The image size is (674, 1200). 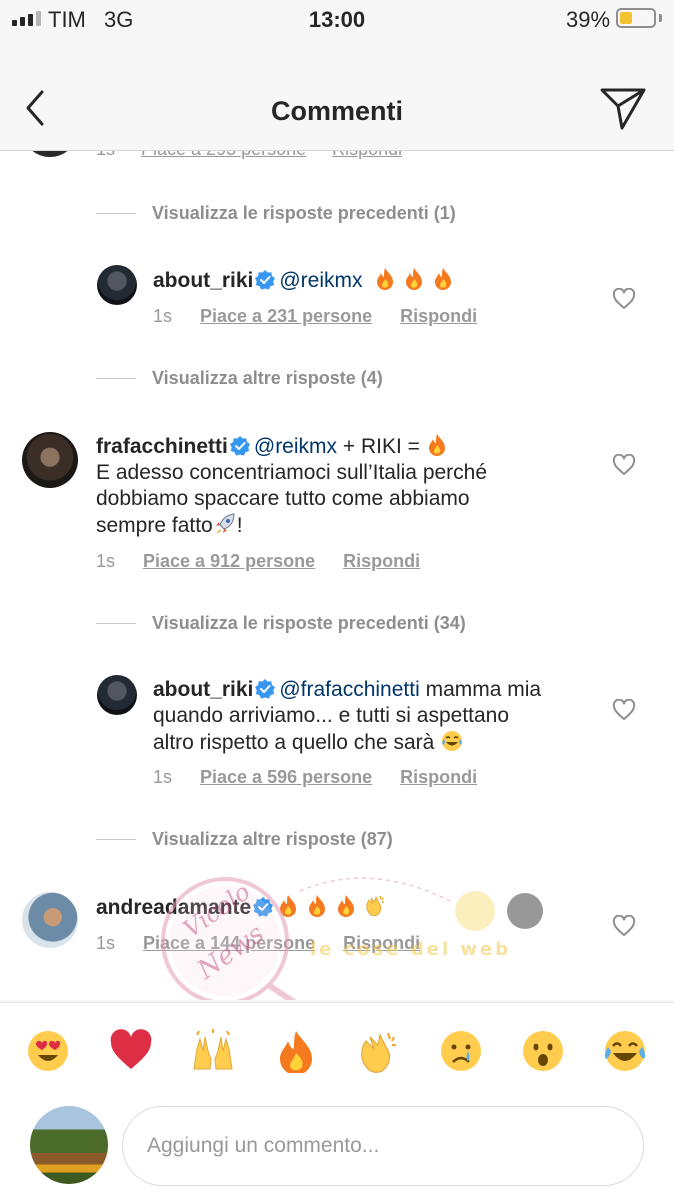 What do you see at coordinates (373, 280) in the screenshot?
I see `comment-body: about_riki @reikmx` at bounding box center [373, 280].